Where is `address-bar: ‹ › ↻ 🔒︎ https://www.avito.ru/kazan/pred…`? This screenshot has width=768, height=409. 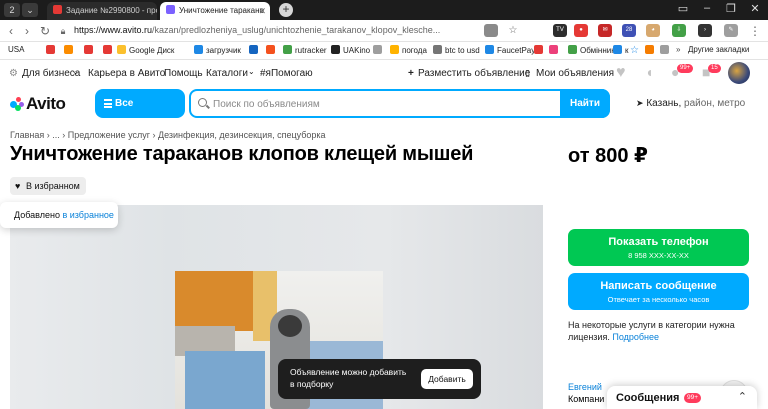 address-bar: ‹ › ↻ 🔒︎ https://www.avito.ru/kazan/pred… is located at coordinates (384, 31).